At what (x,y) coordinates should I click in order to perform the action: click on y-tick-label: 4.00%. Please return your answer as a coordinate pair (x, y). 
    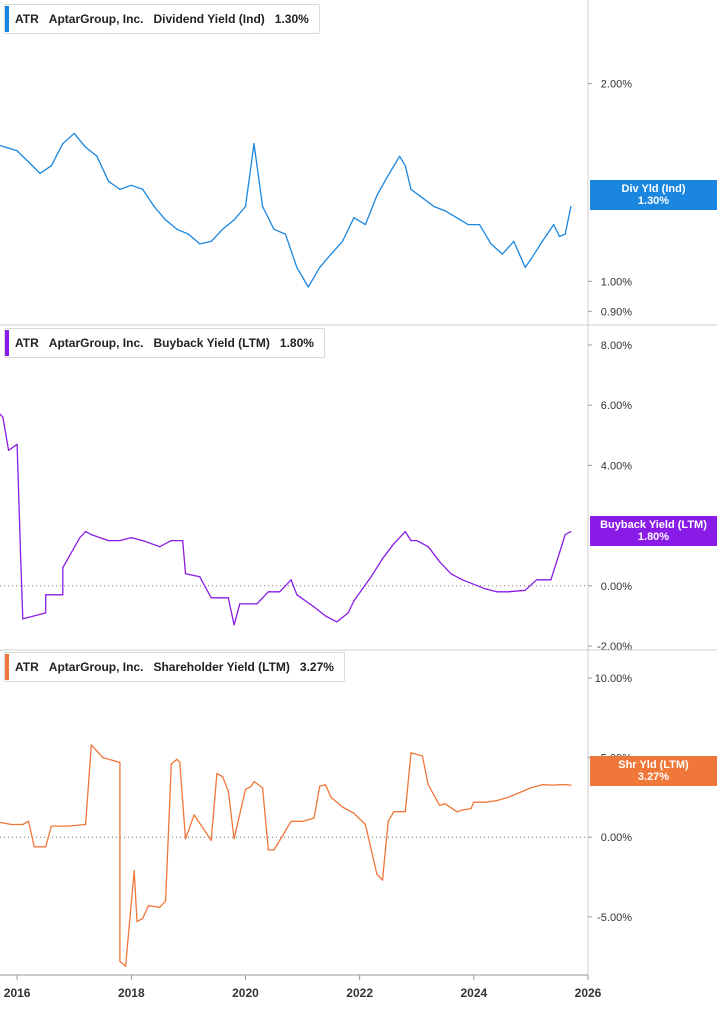
    Looking at the image, I should click on (616, 466).